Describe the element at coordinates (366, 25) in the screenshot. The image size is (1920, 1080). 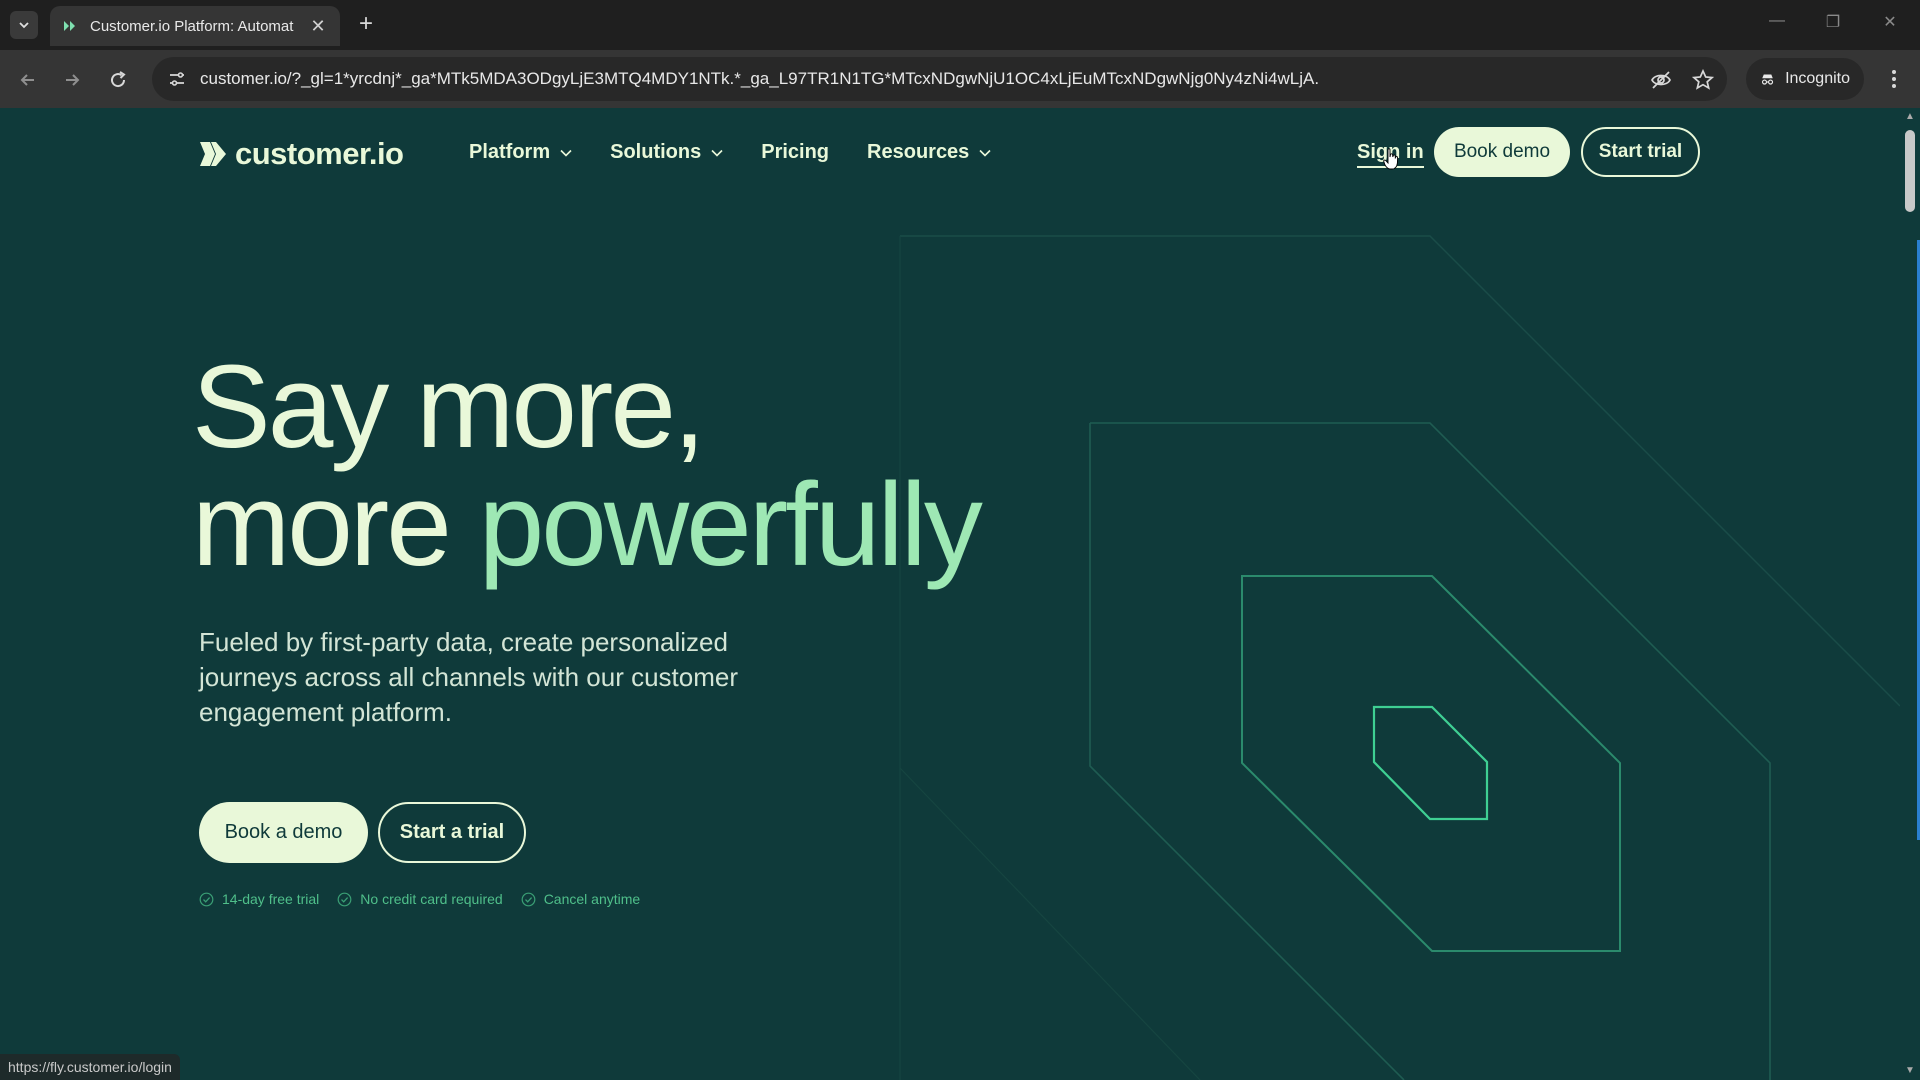
I see `new-tab-button: +` at that location.